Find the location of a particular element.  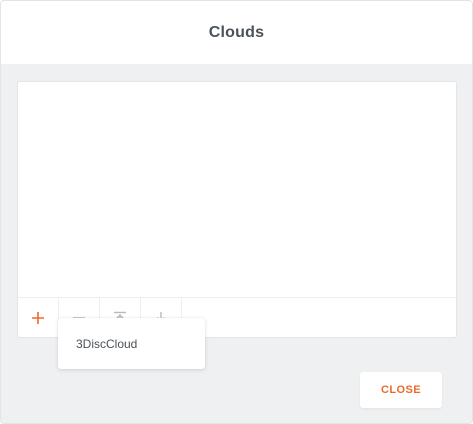

add-cloud-button is located at coordinates (38, 318).